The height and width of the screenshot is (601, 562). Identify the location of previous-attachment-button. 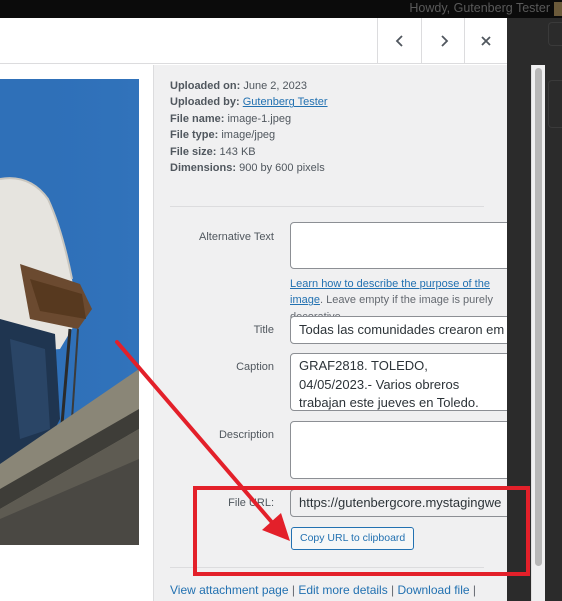
(399, 41).